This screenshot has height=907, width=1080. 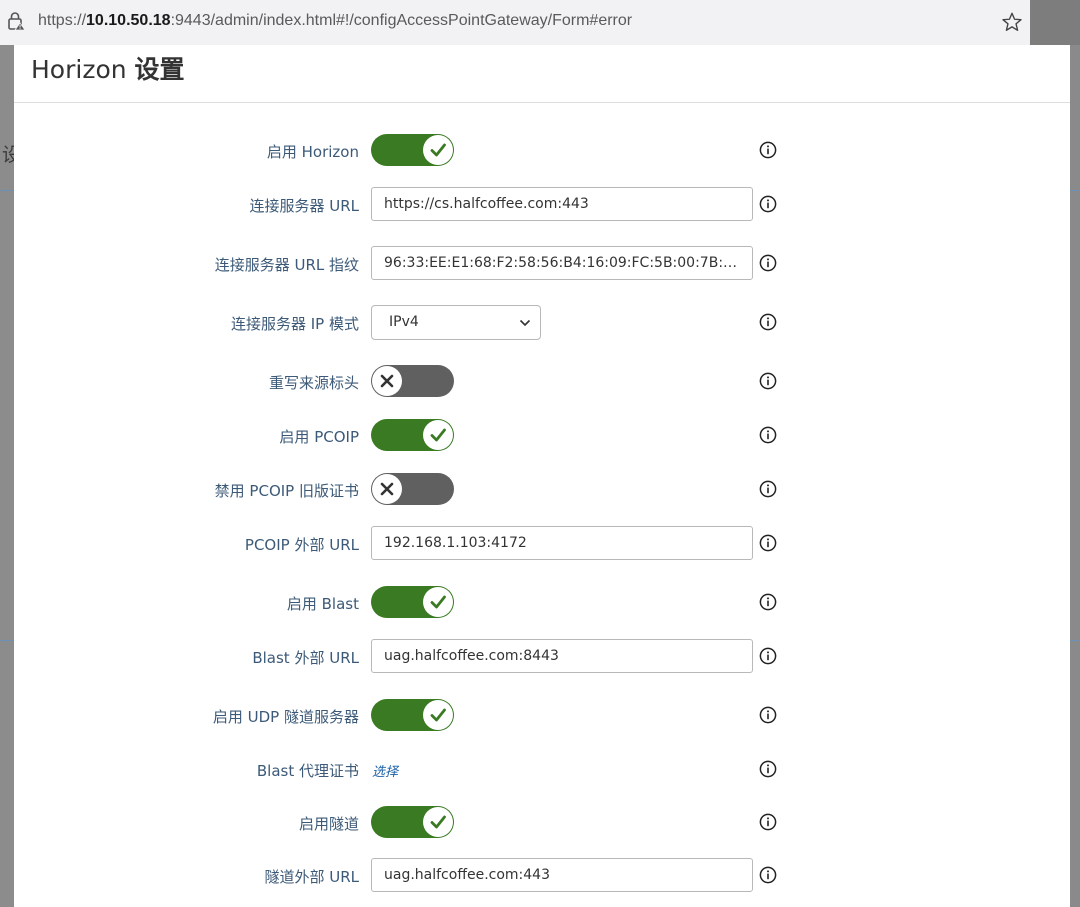 I want to click on background-page: 设, so click(x=10, y=476).